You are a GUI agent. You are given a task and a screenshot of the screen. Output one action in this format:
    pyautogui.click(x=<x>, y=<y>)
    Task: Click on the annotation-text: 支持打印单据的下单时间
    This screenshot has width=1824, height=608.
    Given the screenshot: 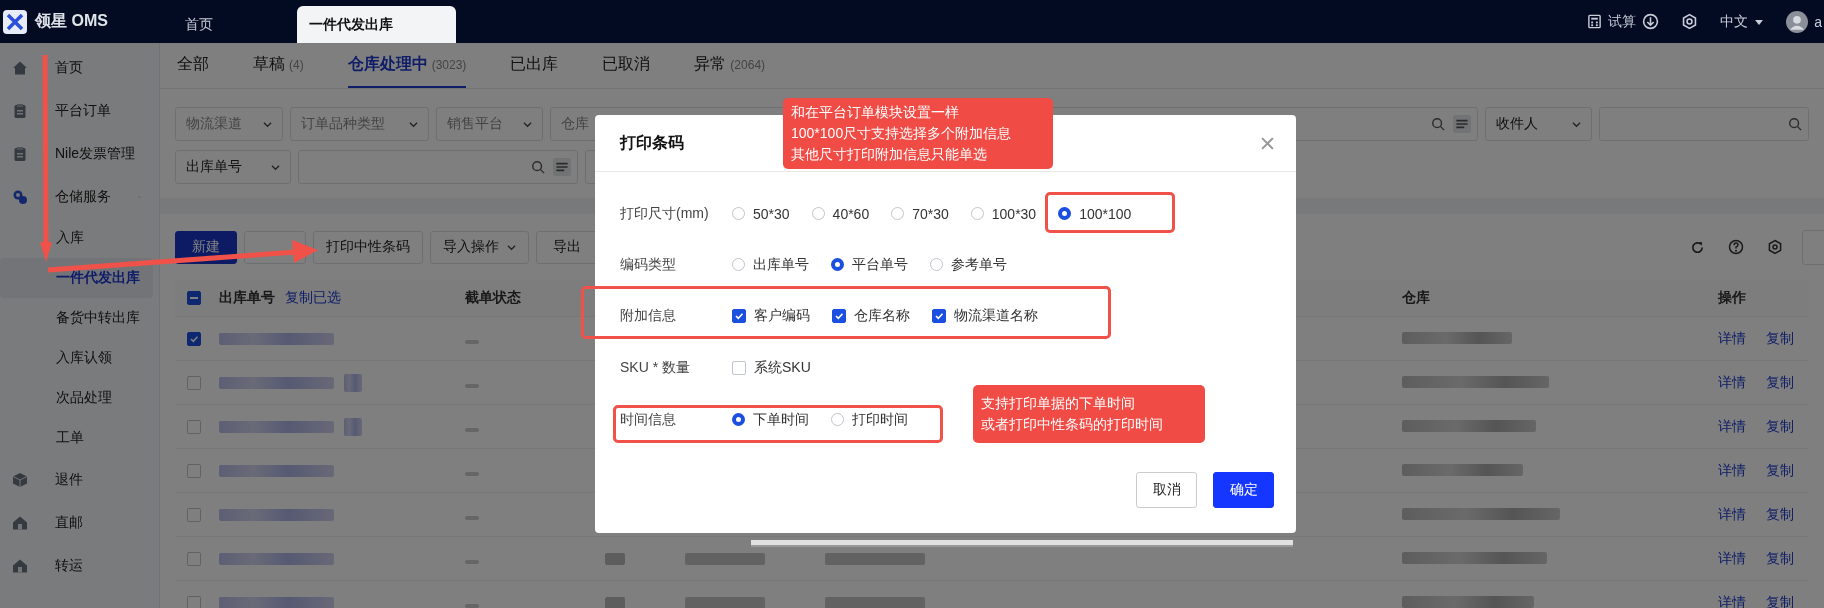 What is the action you would take?
    pyautogui.click(x=1058, y=403)
    